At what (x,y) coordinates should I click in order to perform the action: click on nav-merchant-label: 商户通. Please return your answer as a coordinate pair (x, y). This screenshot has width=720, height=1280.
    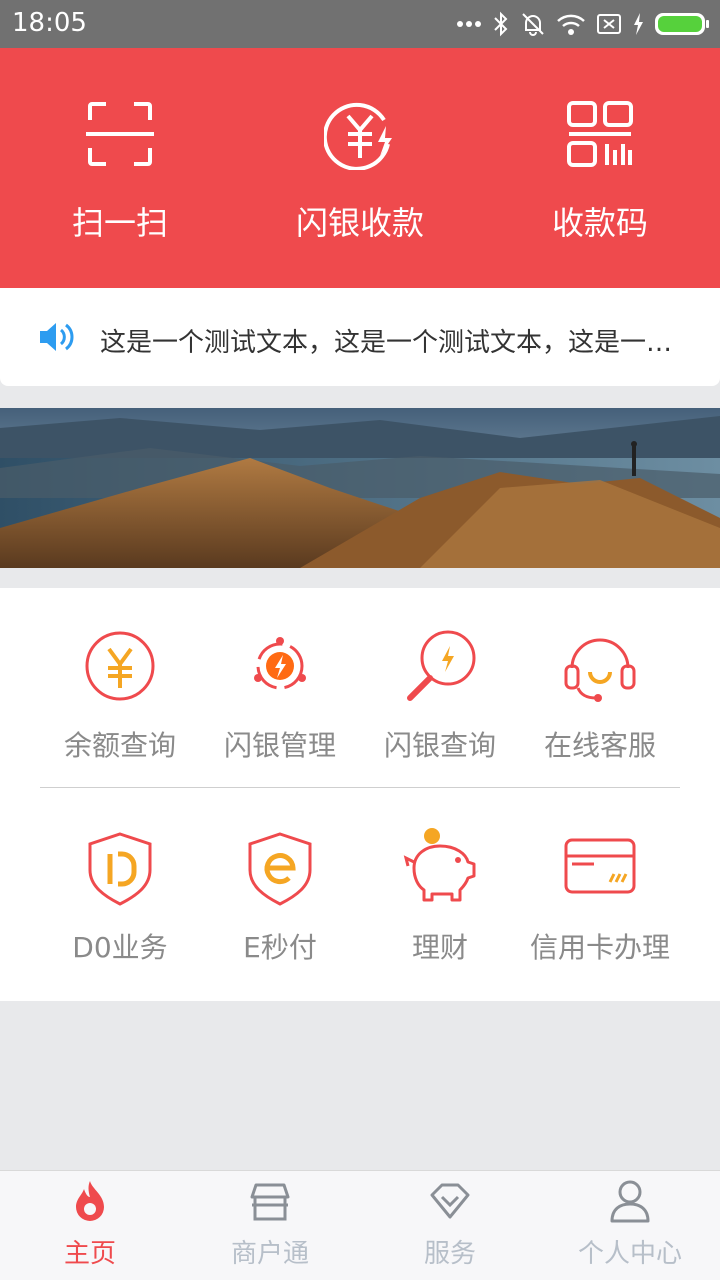
    Looking at the image, I should click on (269, 1254).